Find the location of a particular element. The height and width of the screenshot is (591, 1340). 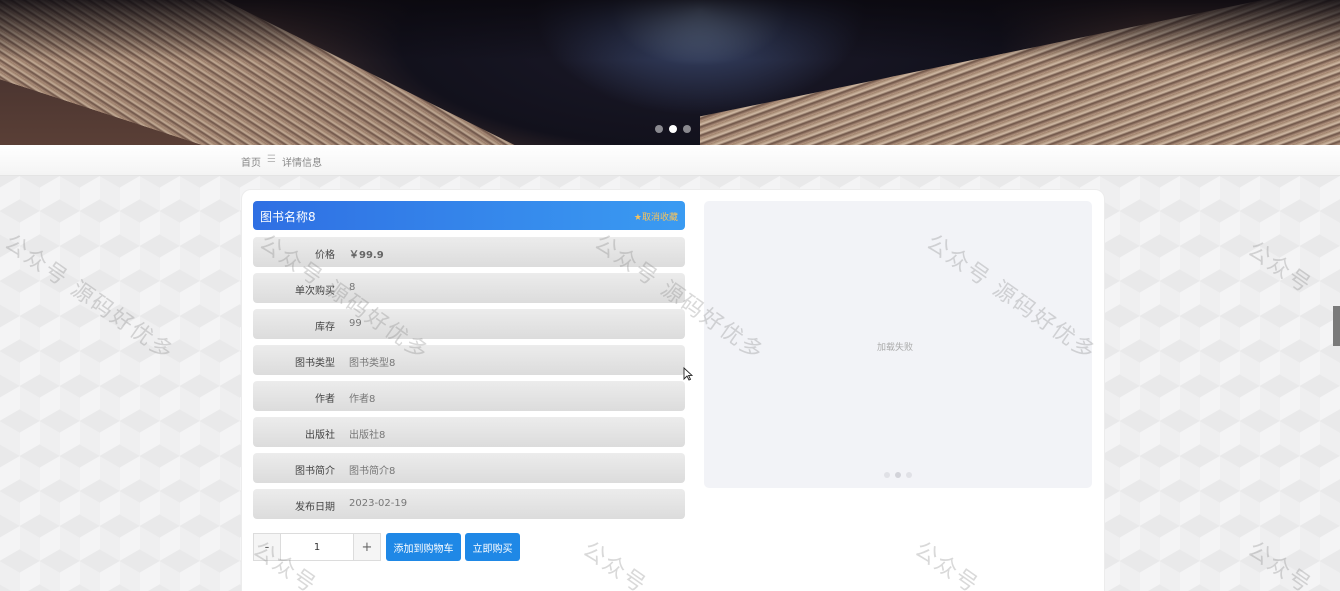

breadcrumb: 首页 ☰ 详情信息 is located at coordinates (281, 161).